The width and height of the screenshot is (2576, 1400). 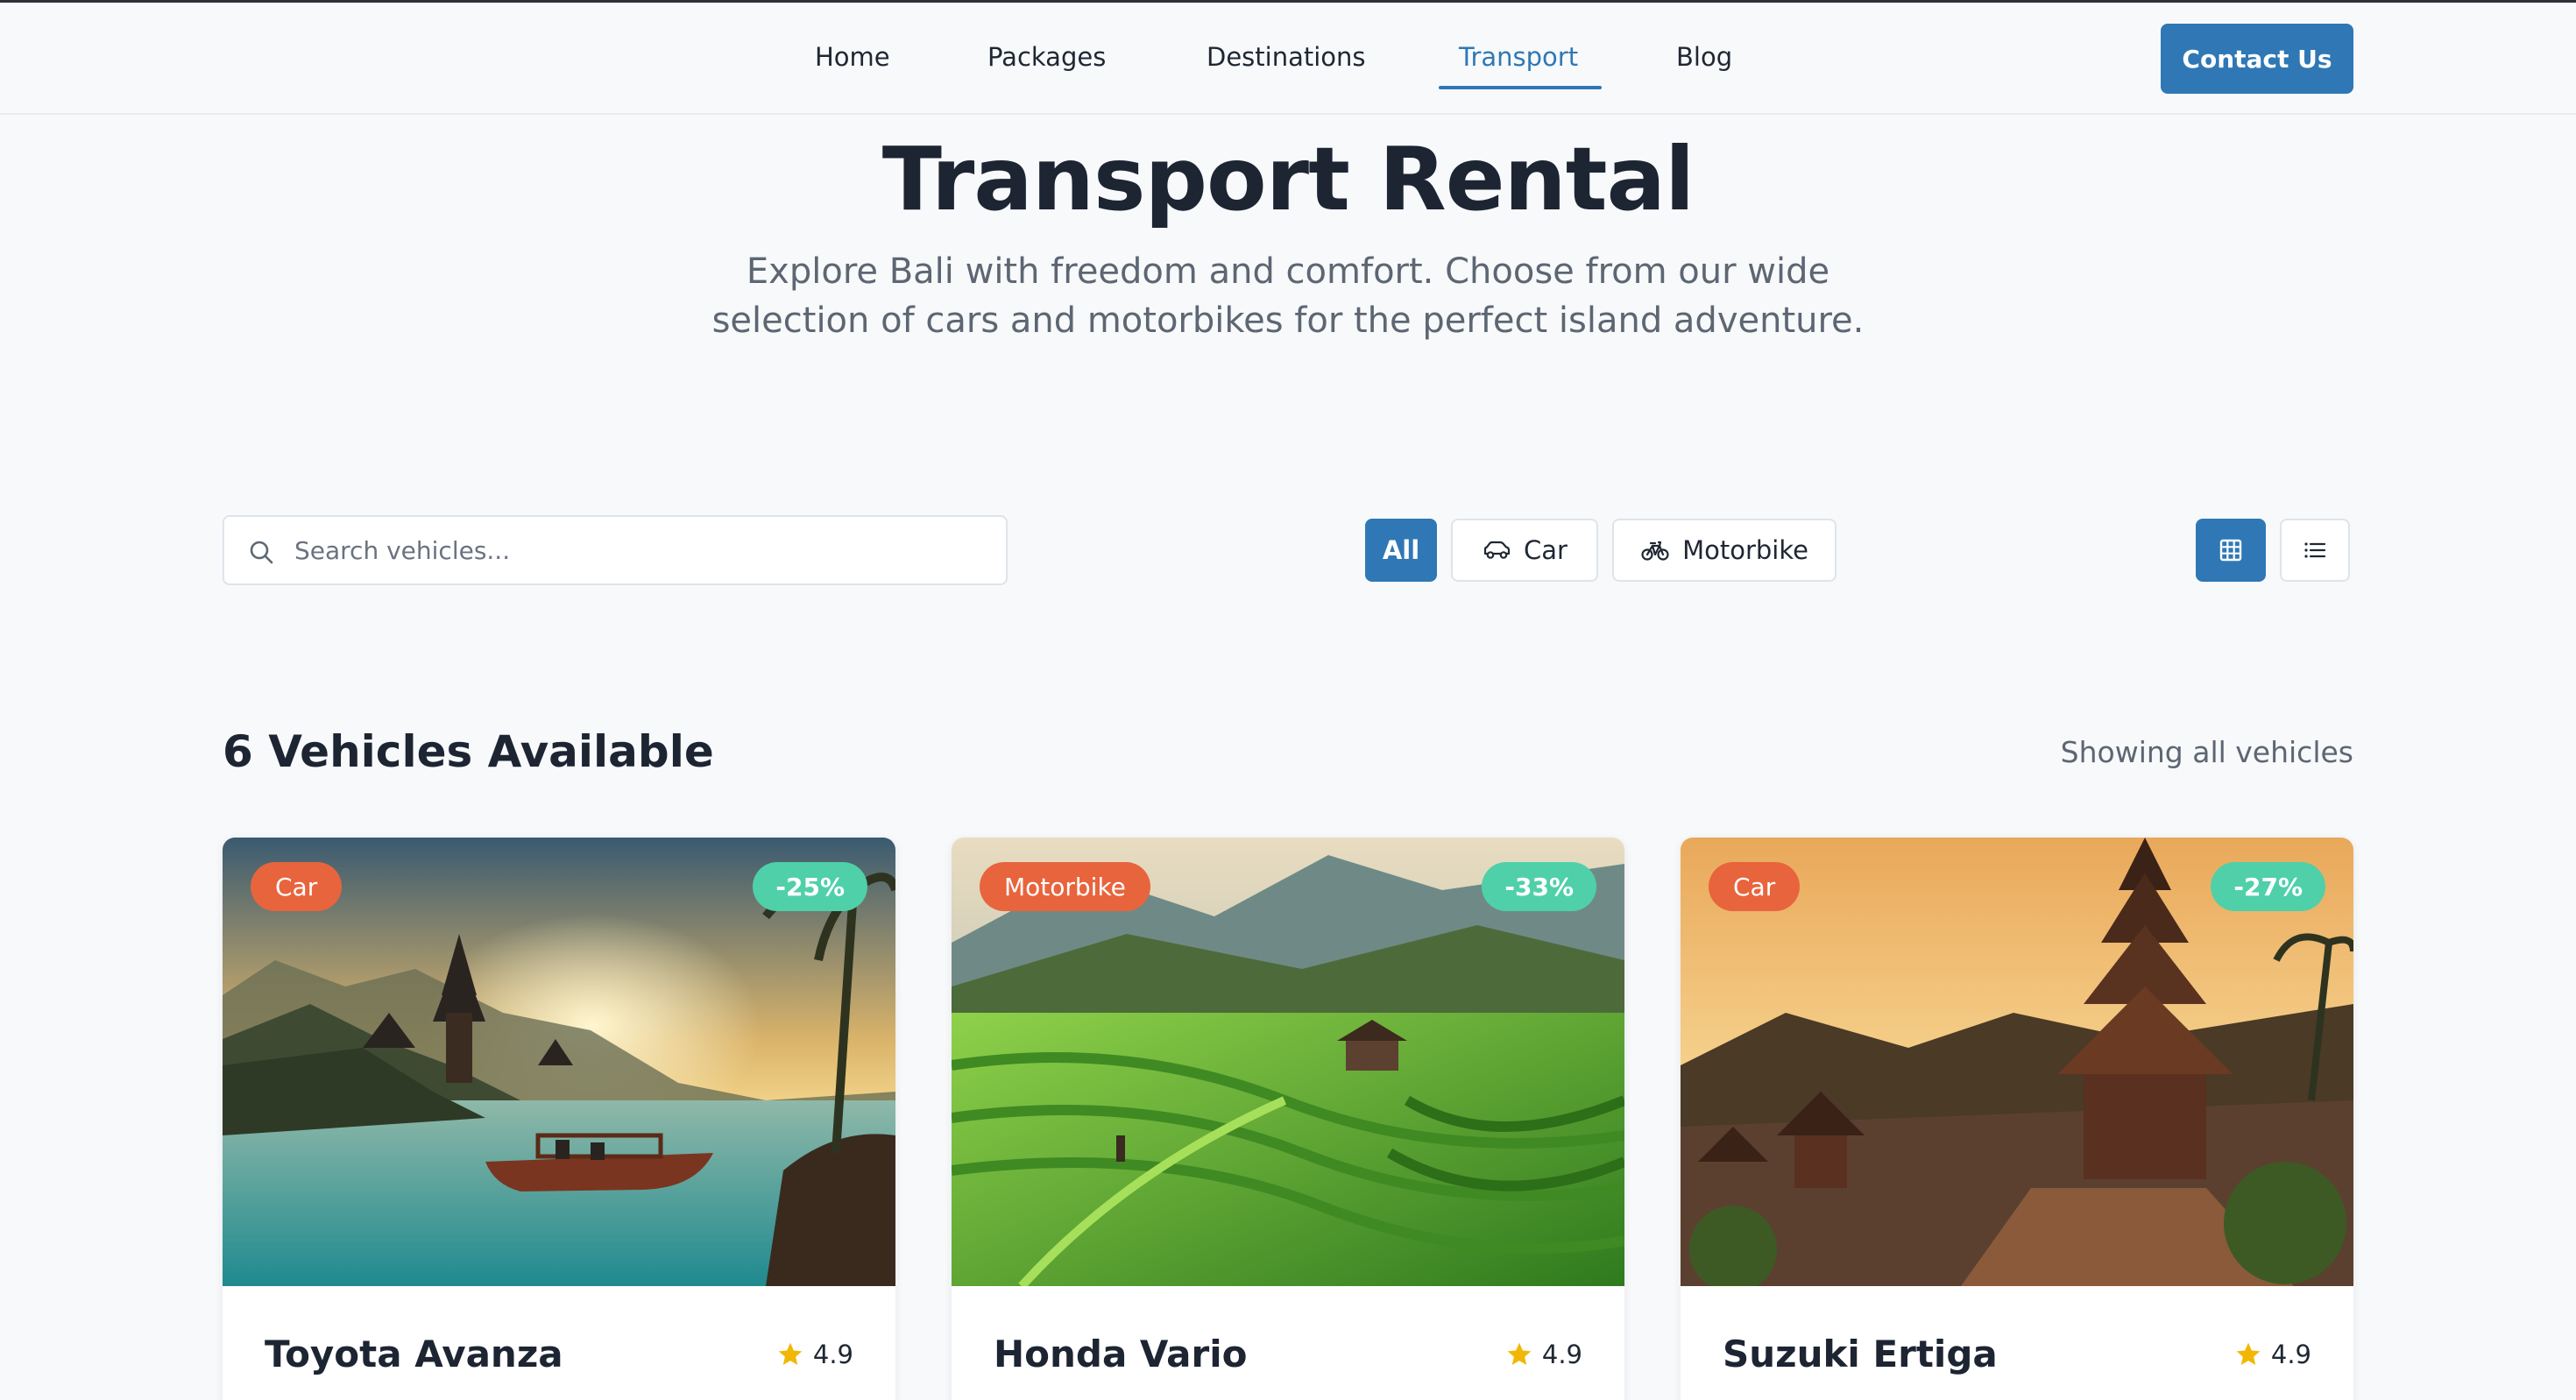 I want to click on filter-car-label: Car, so click(x=1546, y=550).